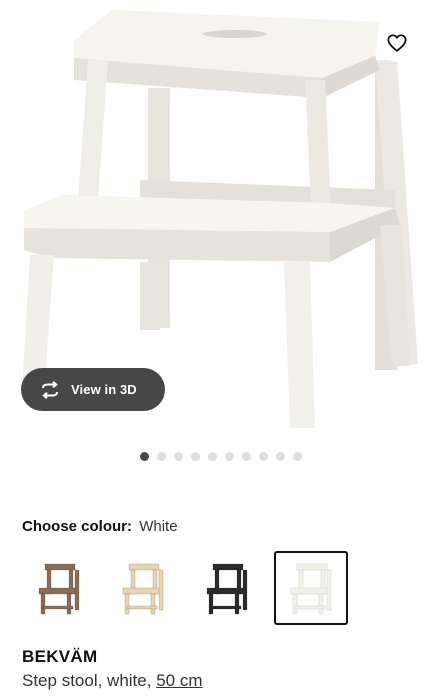 This screenshot has width=440, height=697. I want to click on view-in-3d-label: View in 3D, so click(104, 389).